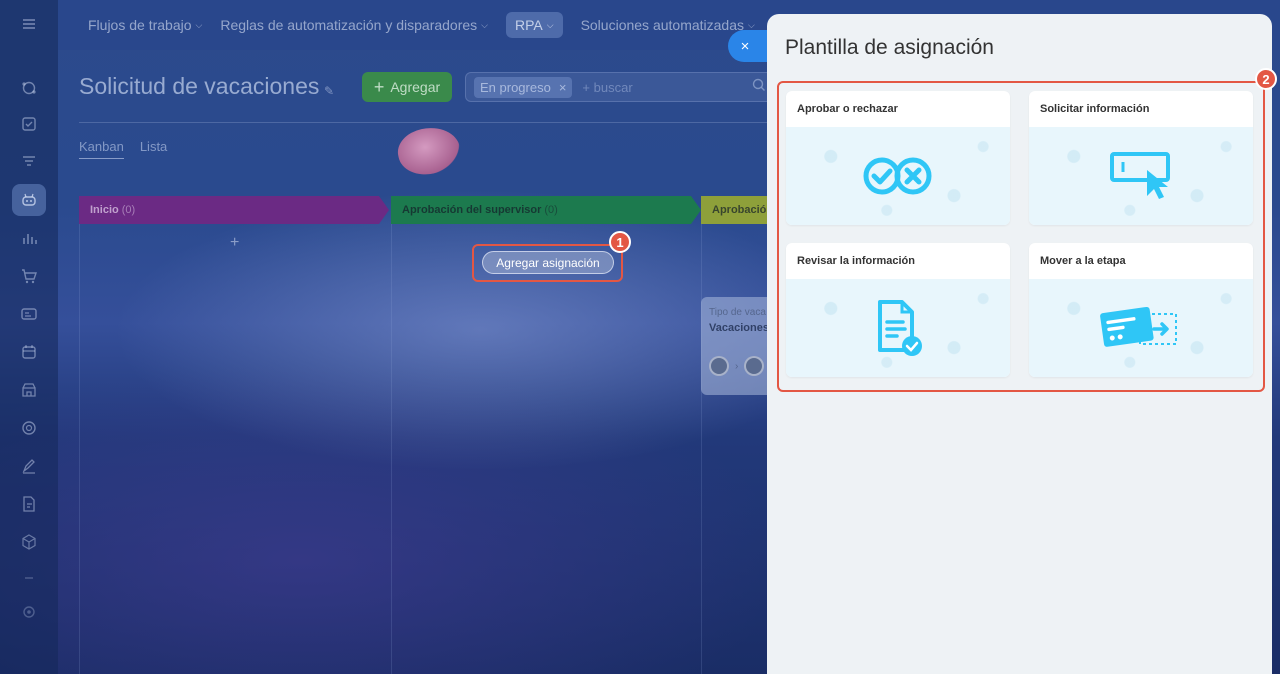 Image resolution: width=1280 pixels, height=674 pixels. I want to click on nav-workflows: Flujos de trabajo ⌵, so click(145, 25).